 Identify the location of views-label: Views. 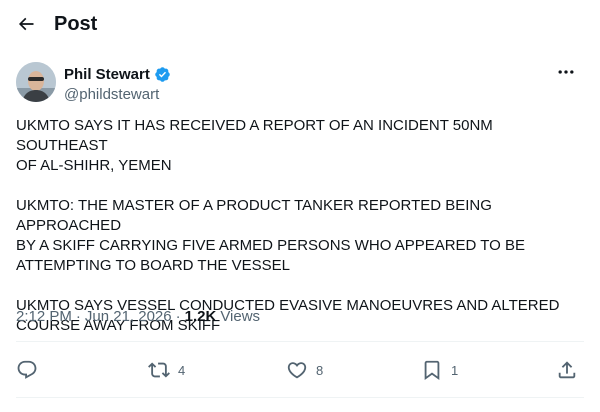
(240, 316).